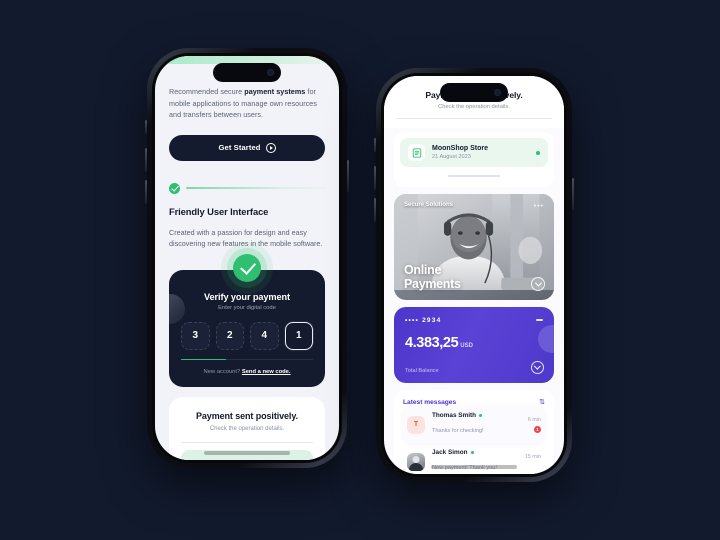 This screenshot has width=720, height=540. I want to click on balance-amount-group: 4.383,25 USD, so click(439, 343).